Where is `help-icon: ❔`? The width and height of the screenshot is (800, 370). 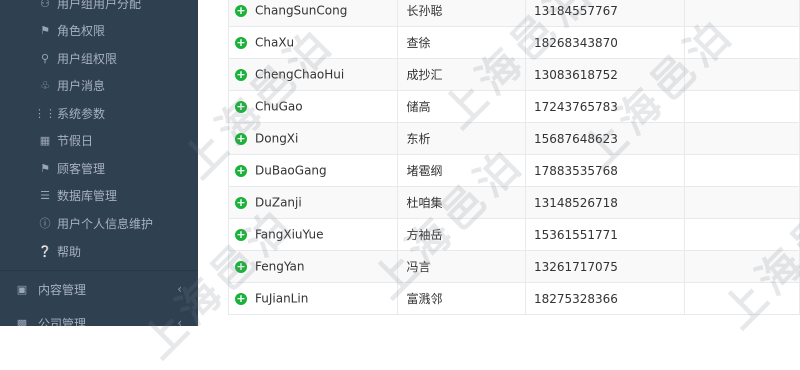 help-icon: ❔ is located at coordinates (45, 251).